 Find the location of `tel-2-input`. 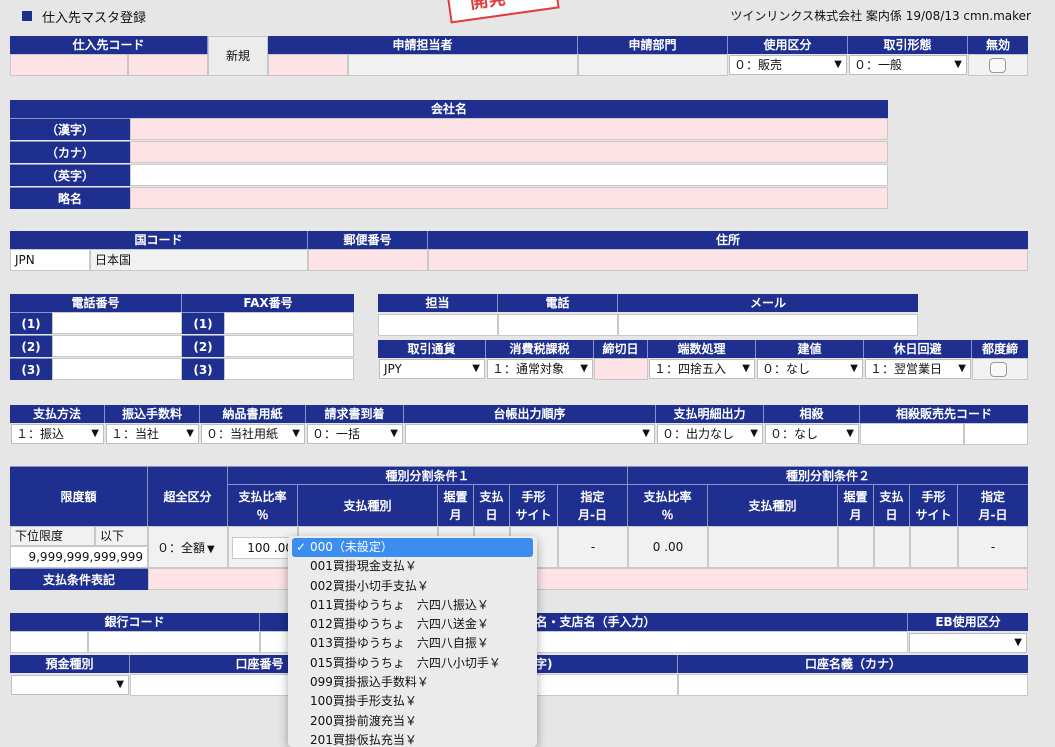

tel-2-input is located at coordinates (117, 346).